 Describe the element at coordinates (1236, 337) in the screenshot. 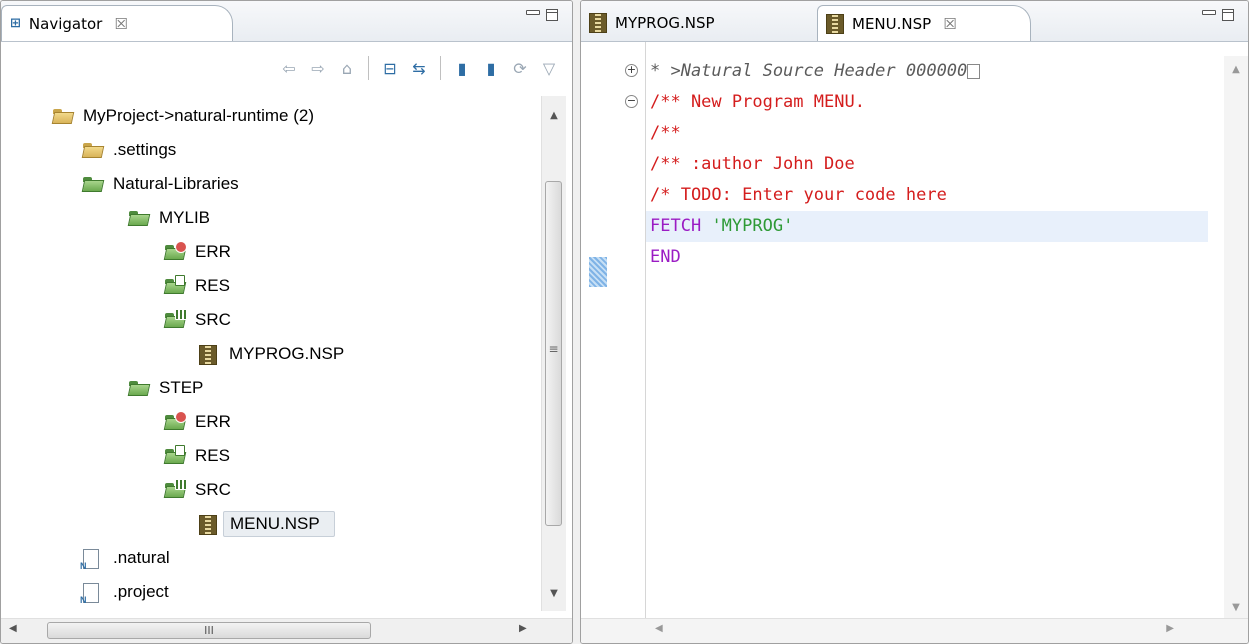

I see `editor-vertical-scrollbar: ▲ ▼` at that location.